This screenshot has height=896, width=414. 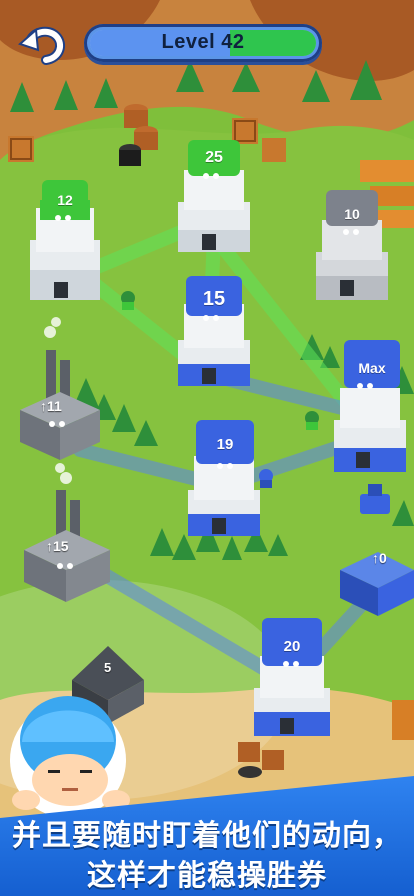 What do you see at coordinates (214, 157) in the screenshot?
I see `tower-label-green-25: 25` at bounding box center [214, 157].